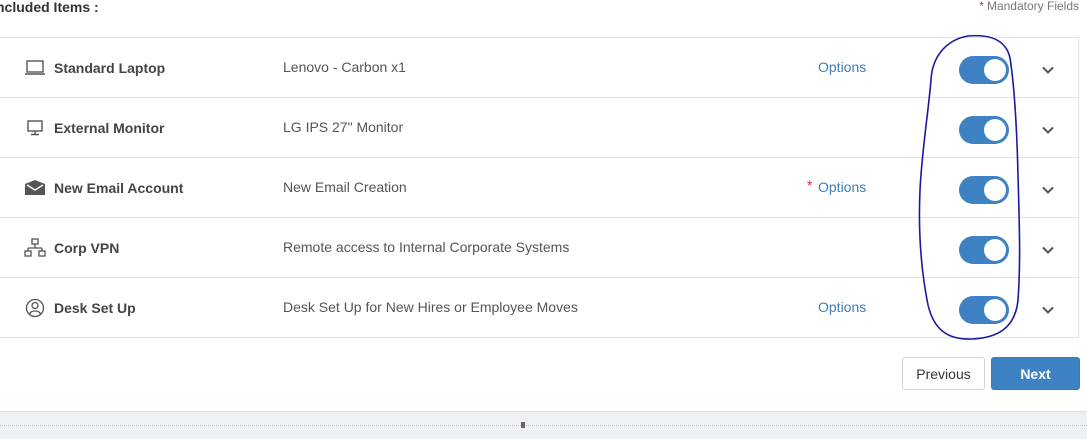 This screenshot has height=439, width=1087. What do you see at coordinates (35, 128) in the screenshot?
I see `monitor-icon` at bounding box center [35, 128].